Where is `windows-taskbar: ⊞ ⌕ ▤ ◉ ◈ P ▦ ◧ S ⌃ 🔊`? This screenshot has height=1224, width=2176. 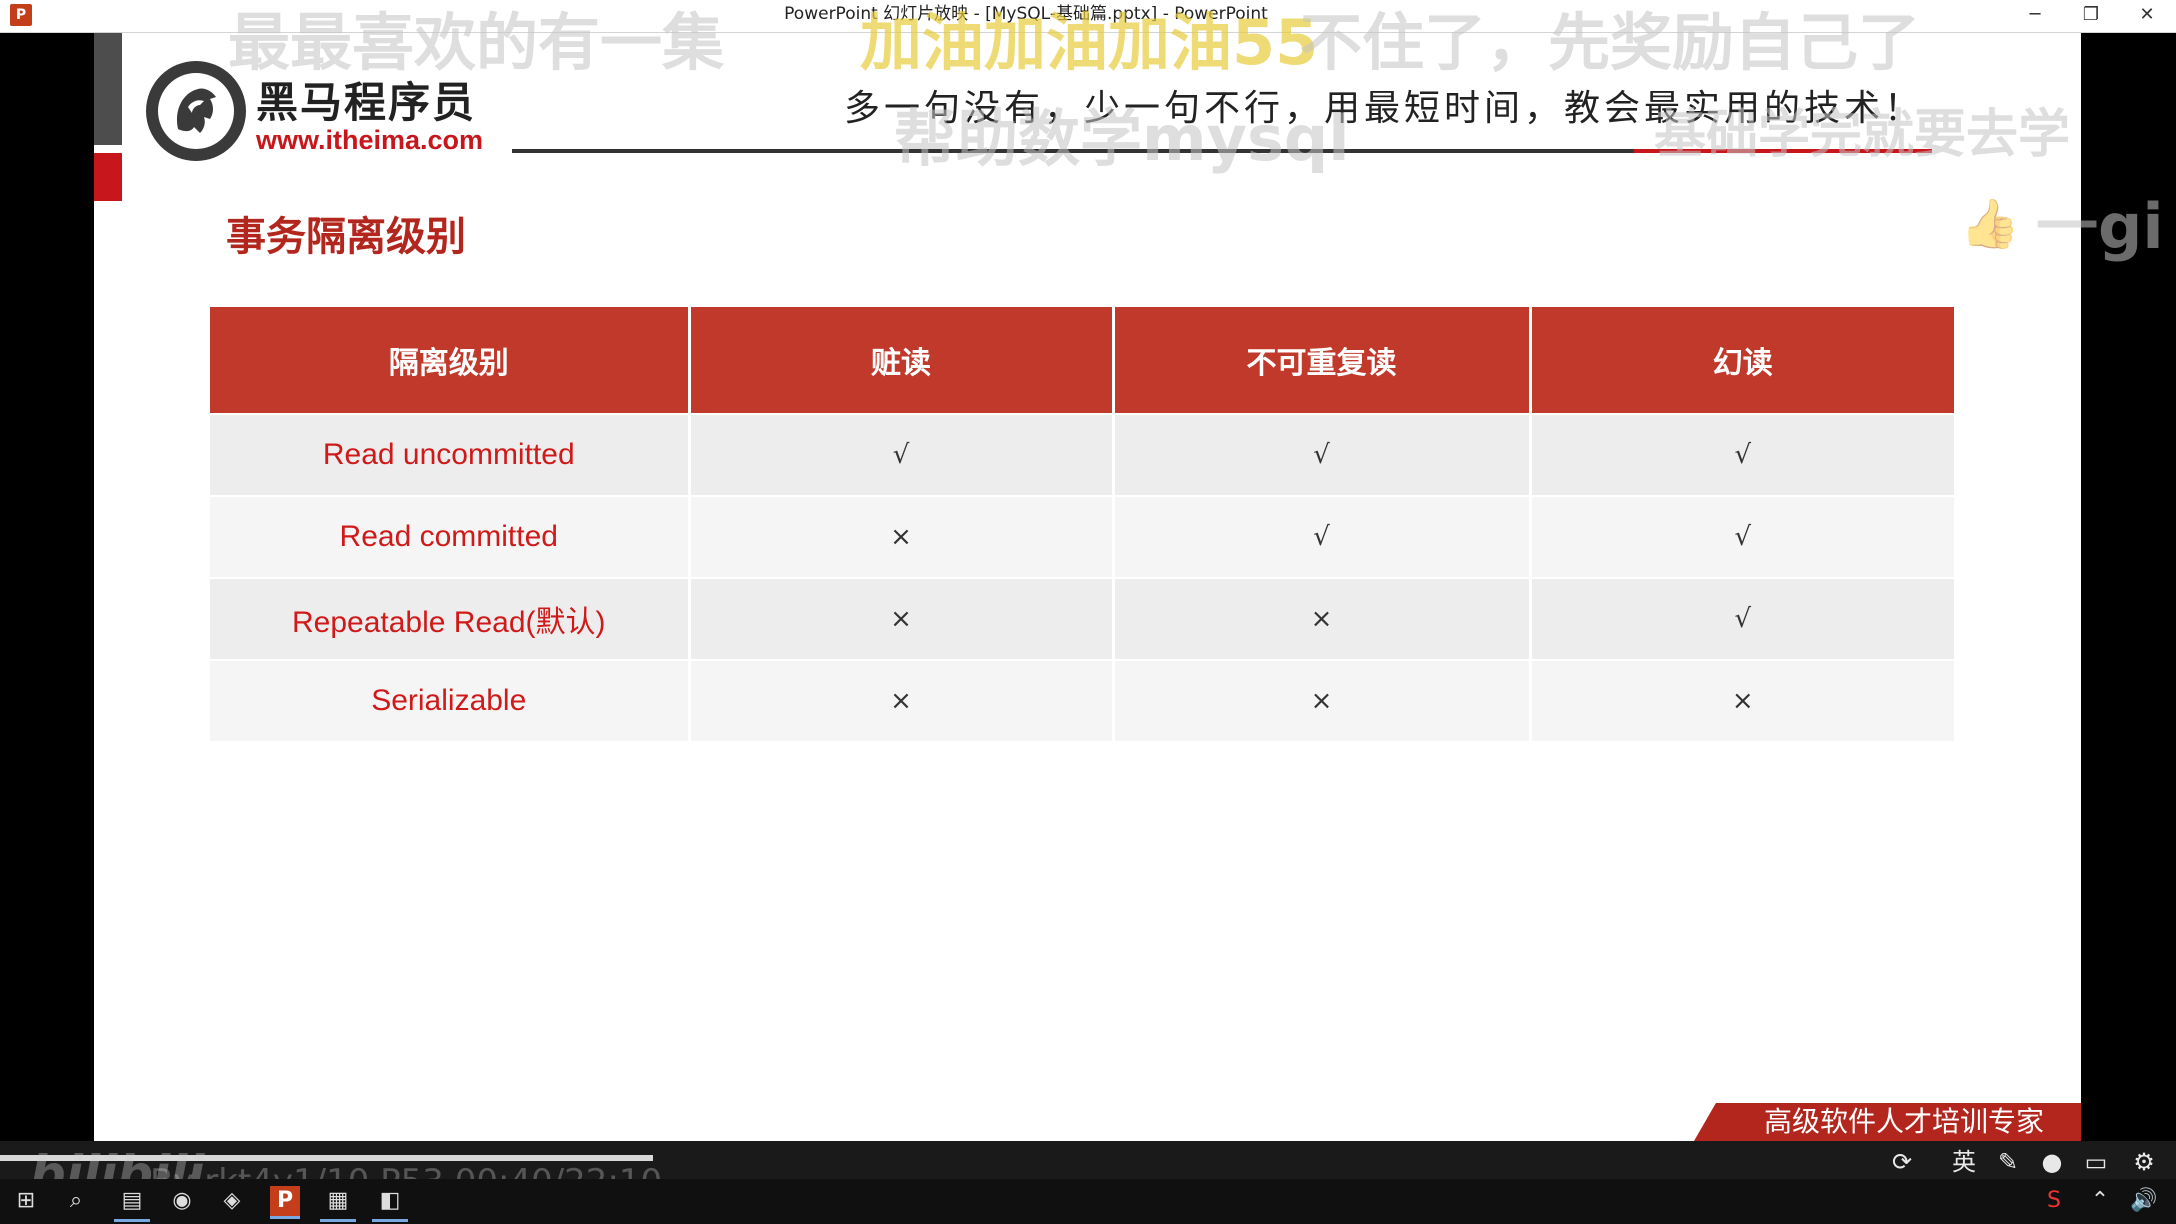 windows-taskbar: ⊞ ⌕ ▤ ◉ ◈ P ▦ ◧ S ⌃ 🔊 is located at coordinates (1088, 1201).